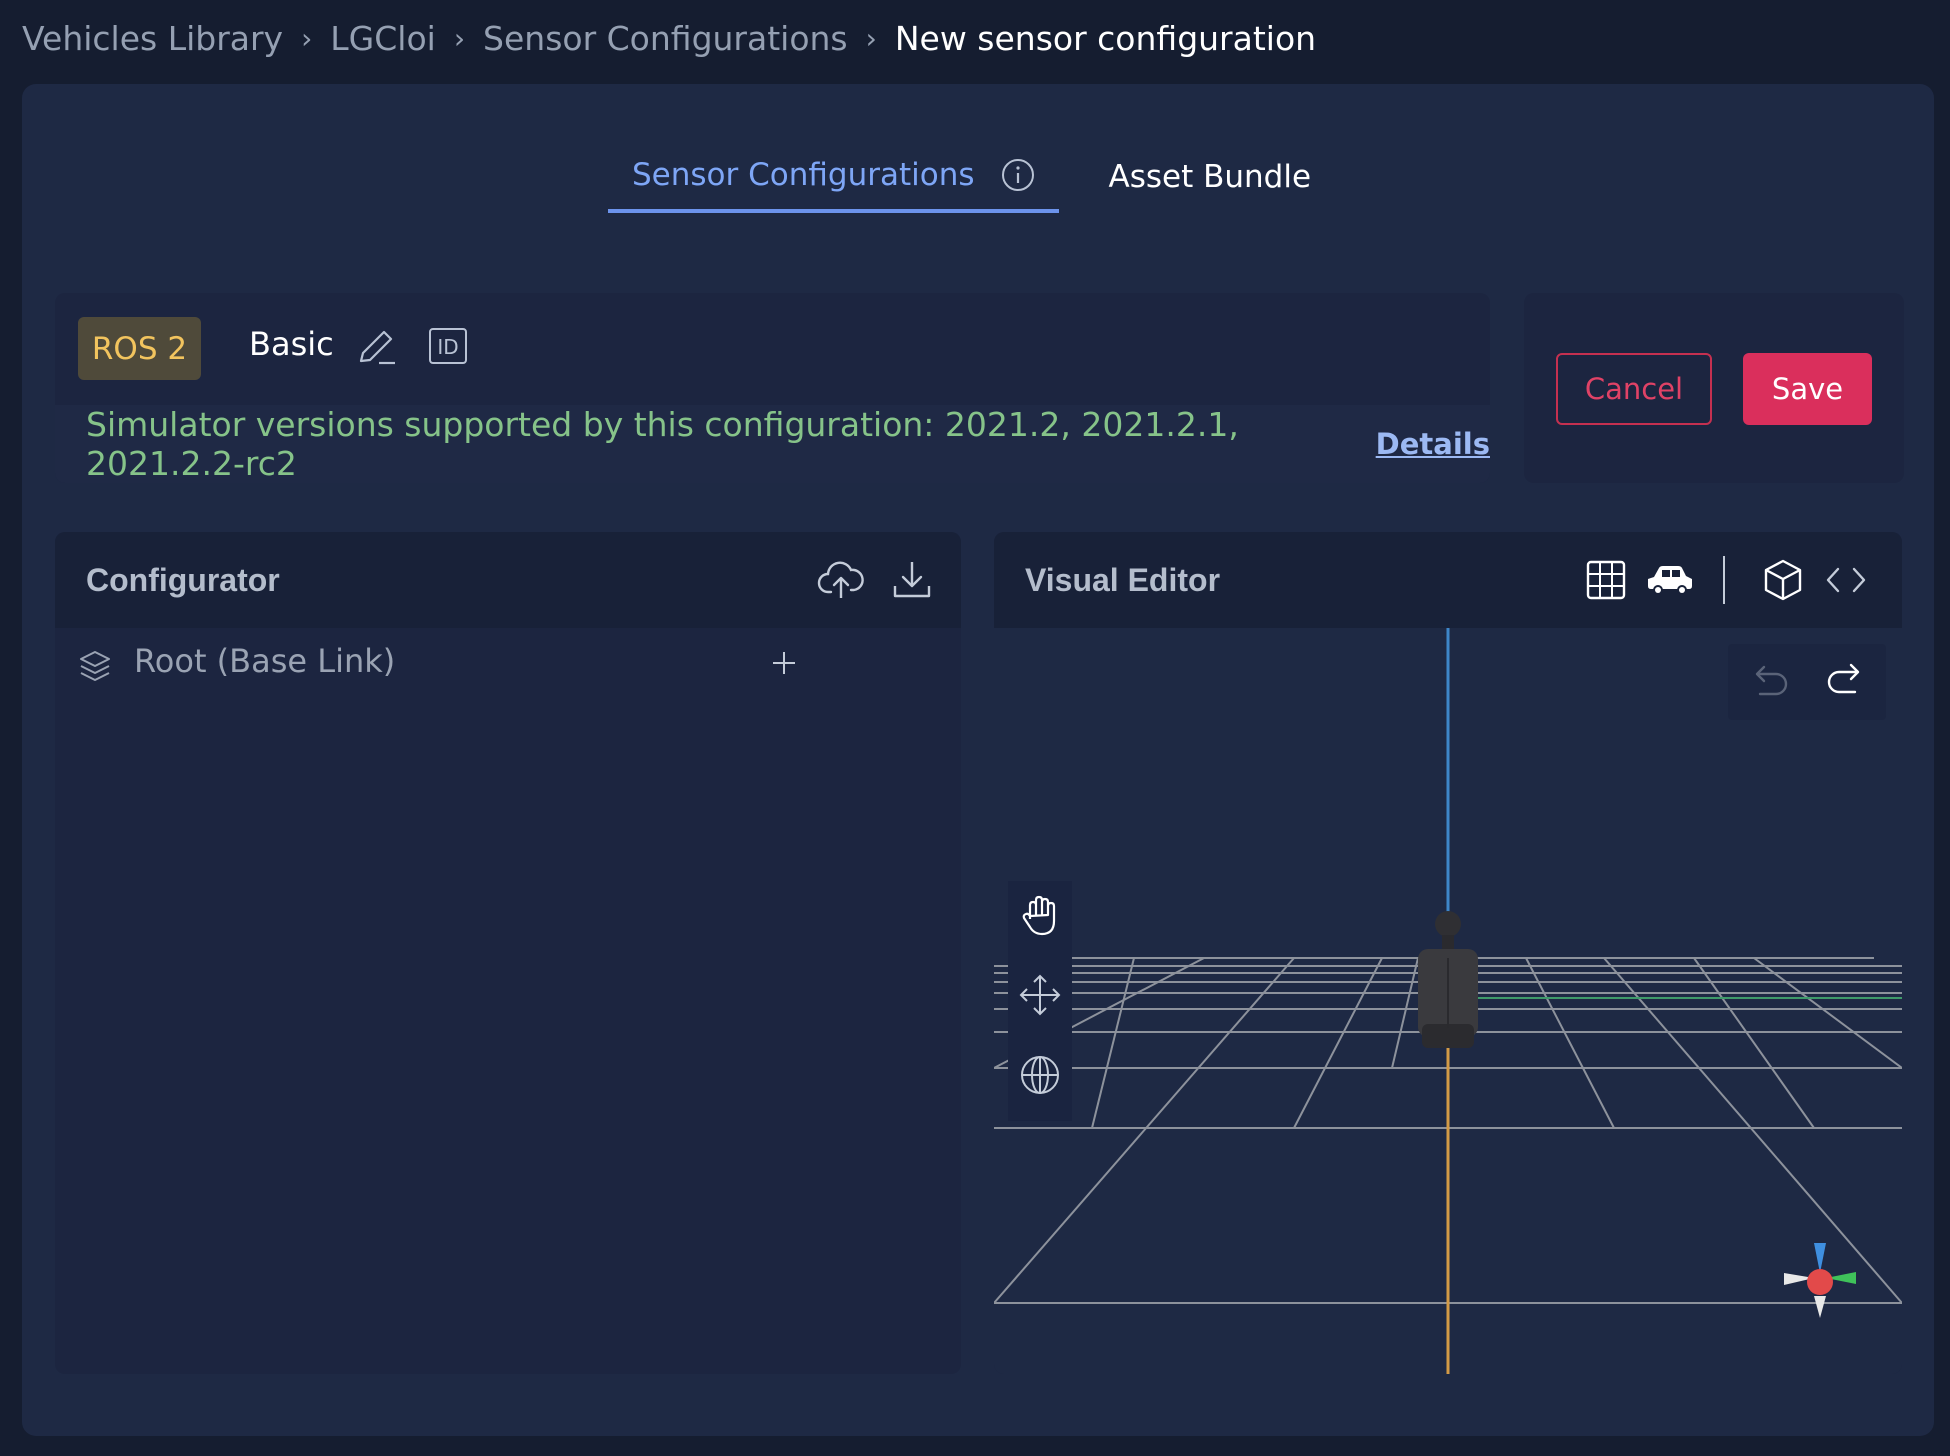  I want to click on redo-icon, so click(1846, 682).